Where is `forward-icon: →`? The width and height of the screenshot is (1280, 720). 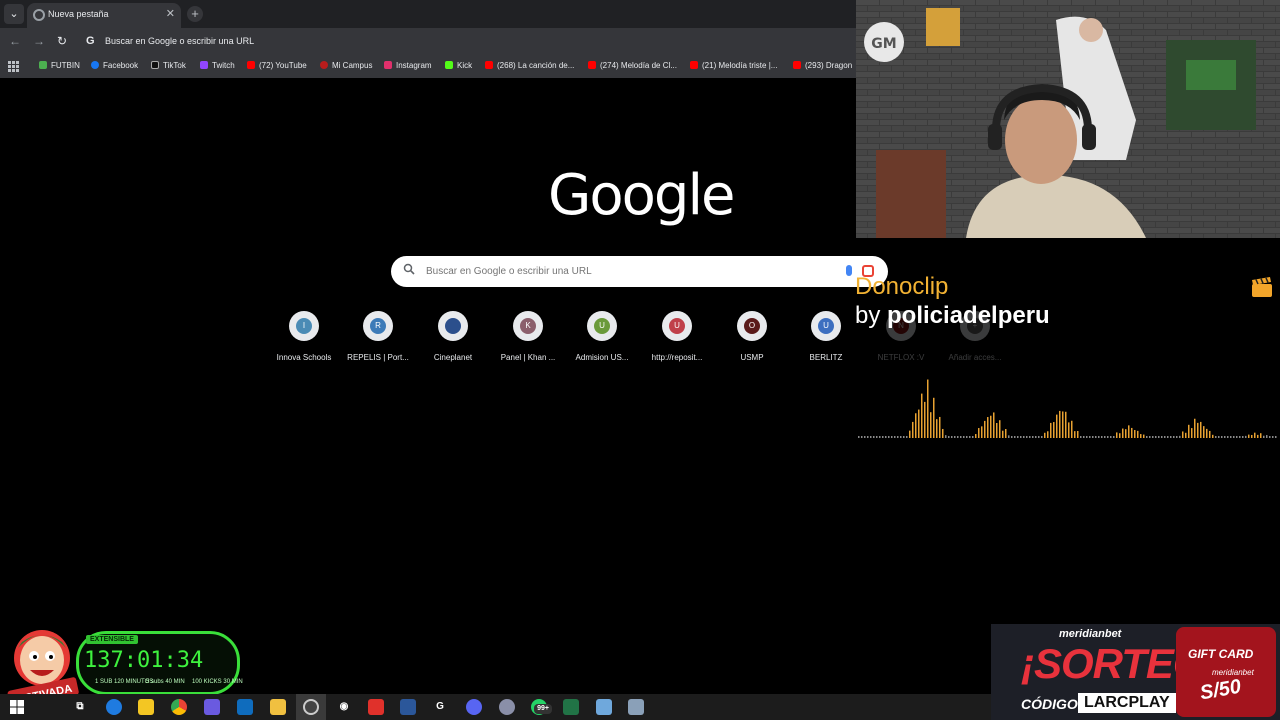
forward-icon: → is located at coordinates (39, 41).